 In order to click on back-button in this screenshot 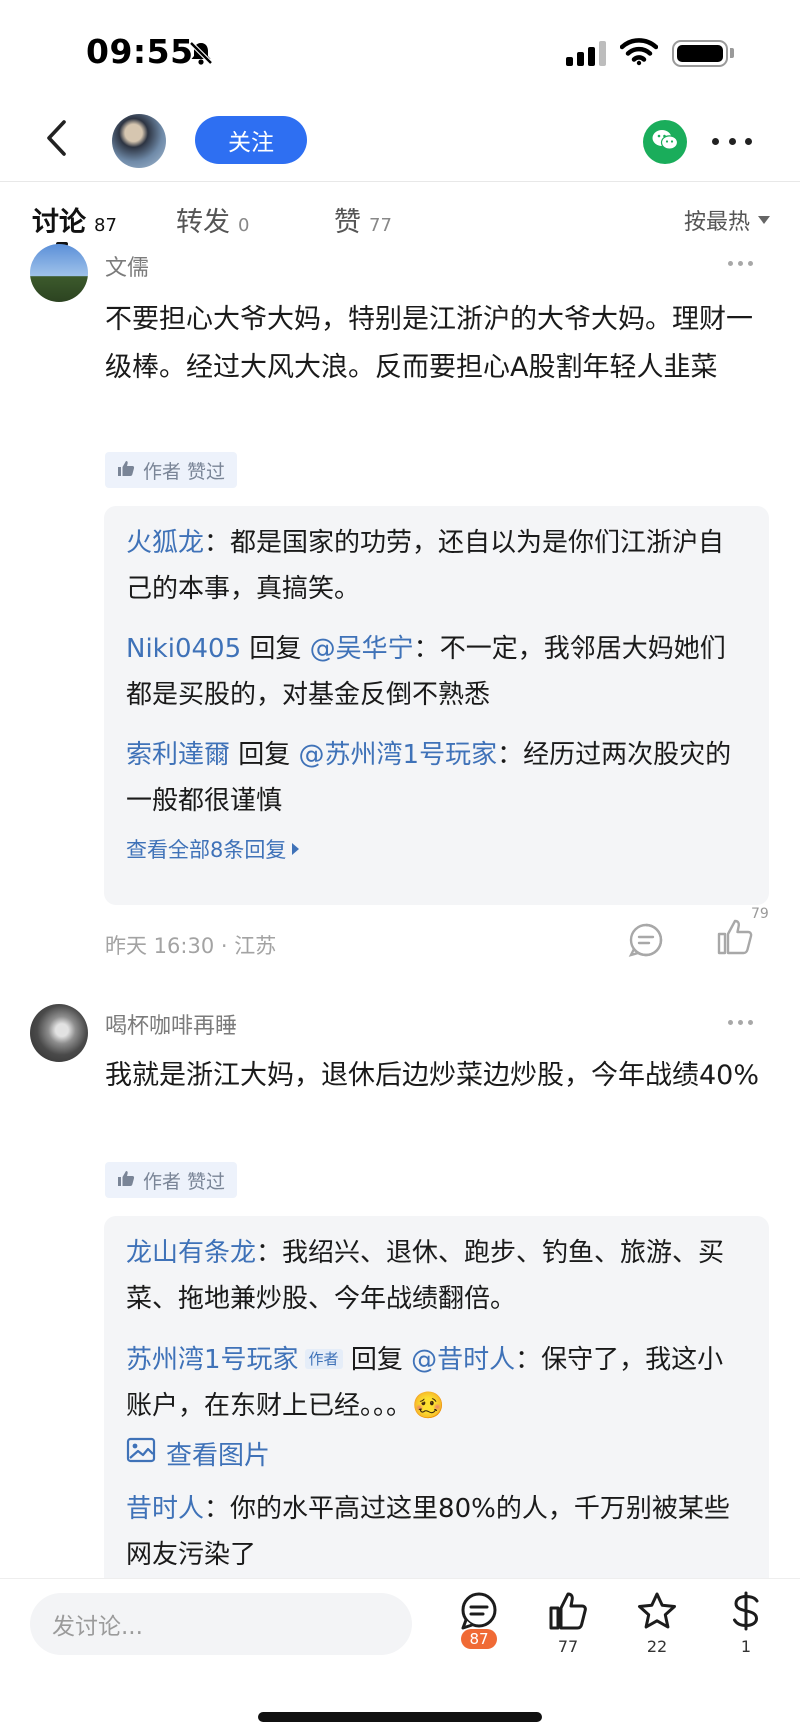, I will do `click(56, 140)`.